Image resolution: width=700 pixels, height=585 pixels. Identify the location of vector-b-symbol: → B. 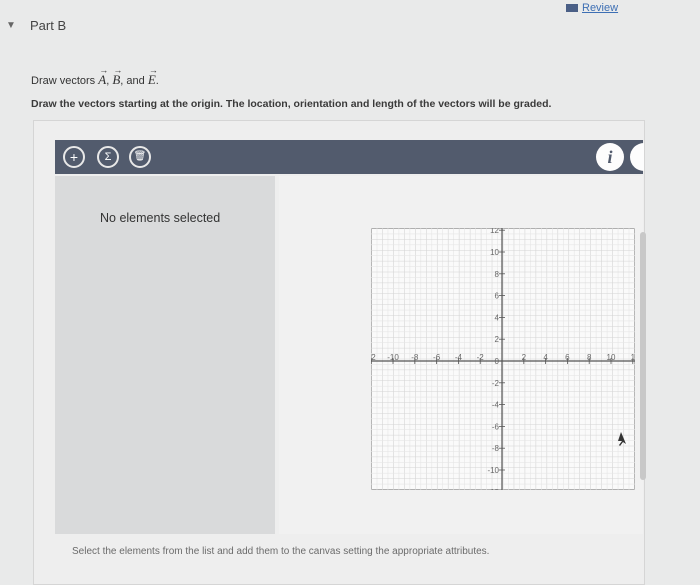
(117, 76).